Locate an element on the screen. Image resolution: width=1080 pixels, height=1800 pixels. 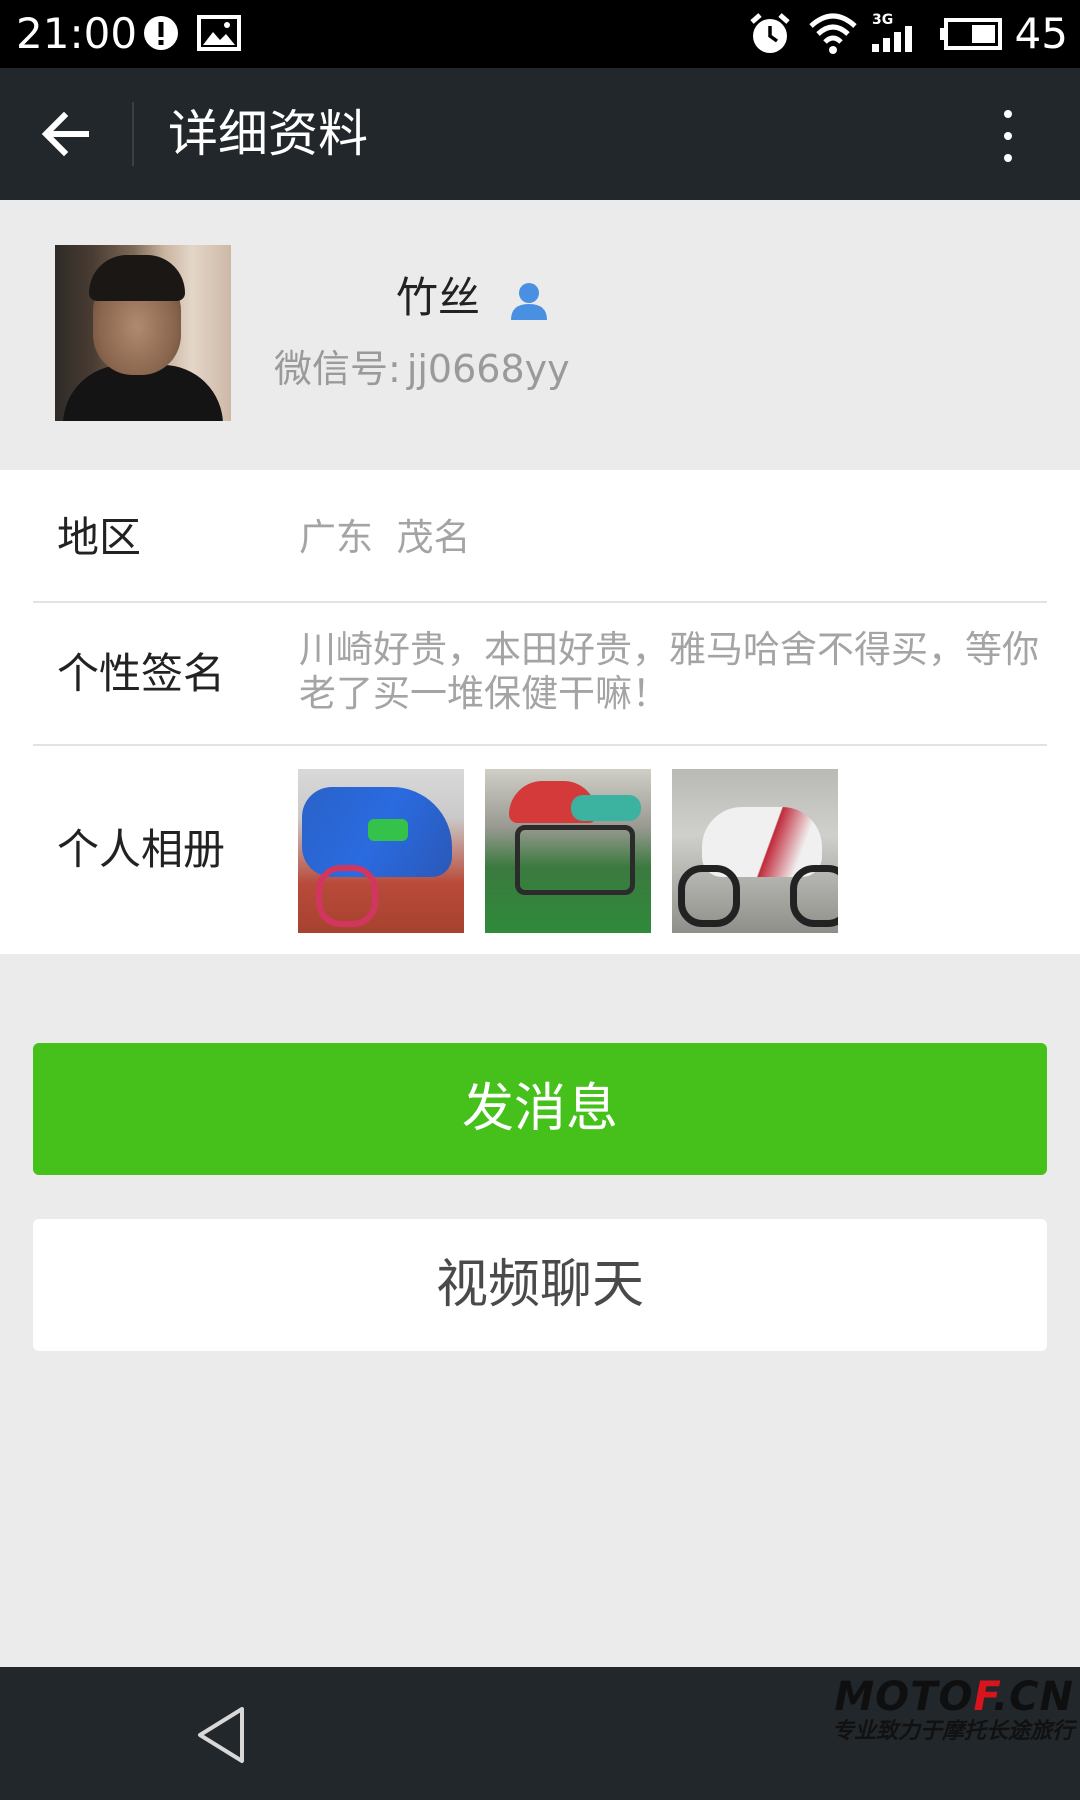
page-title: 详细资料 is located at coordinates (268, 134).